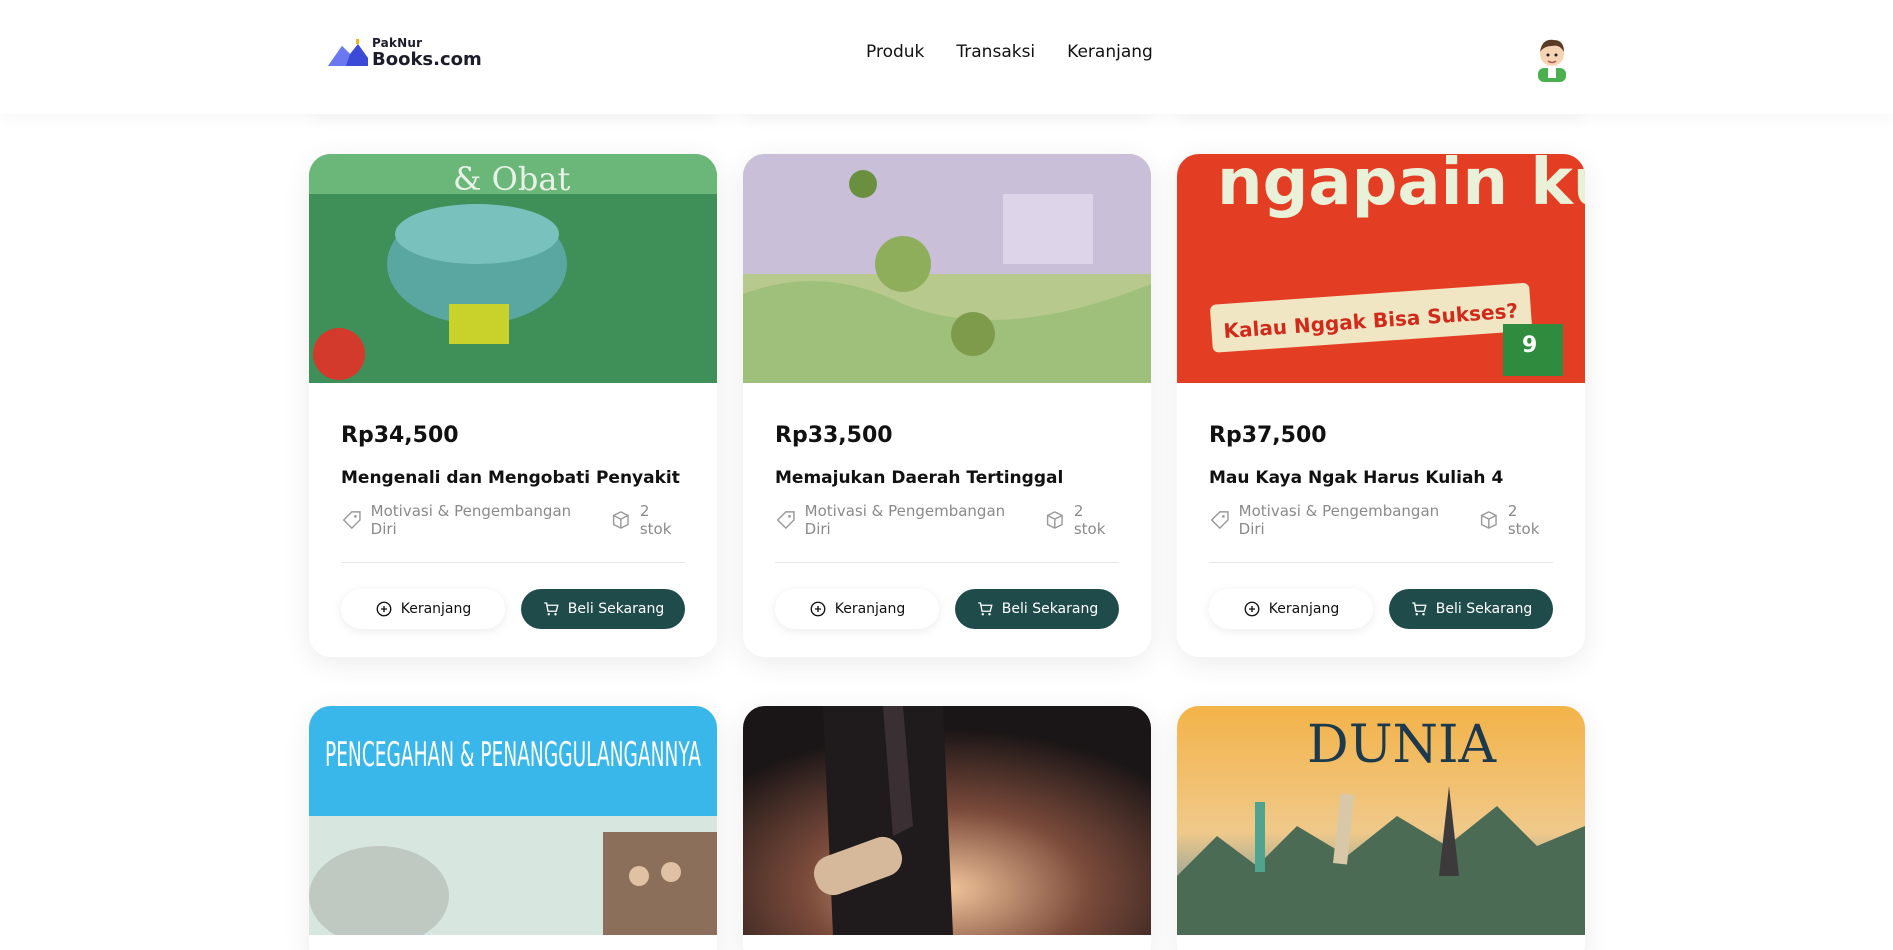 The width and height of the screenshot is (1893, 950). Describe the element at coordinates (1110, 52) in the screenshot. I see `nav-keranjang: Keranjang` at that location.